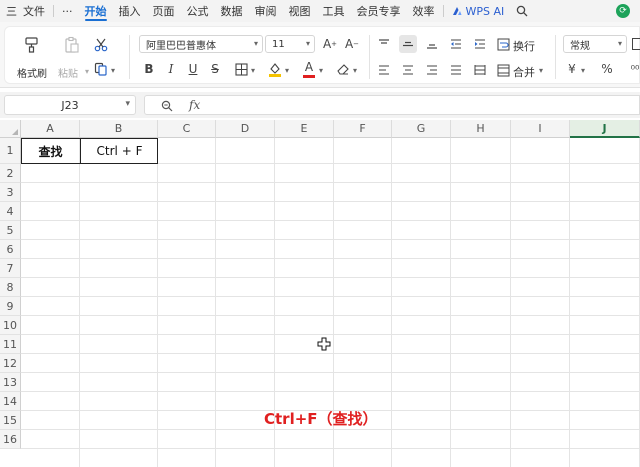  What do you see at coordinates (424, 11) in the screenshot?
I see `tab-efficiency: 效率` at bounding box center [424, 11].